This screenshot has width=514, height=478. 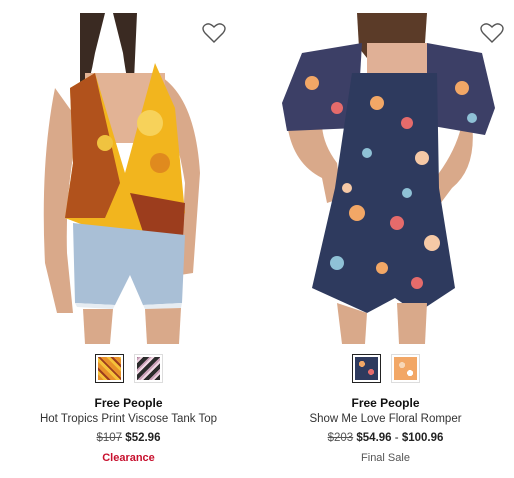 I want to click on product-name: Hot Tropics Print Viscose Tank Top, so click(x=128, y=419).